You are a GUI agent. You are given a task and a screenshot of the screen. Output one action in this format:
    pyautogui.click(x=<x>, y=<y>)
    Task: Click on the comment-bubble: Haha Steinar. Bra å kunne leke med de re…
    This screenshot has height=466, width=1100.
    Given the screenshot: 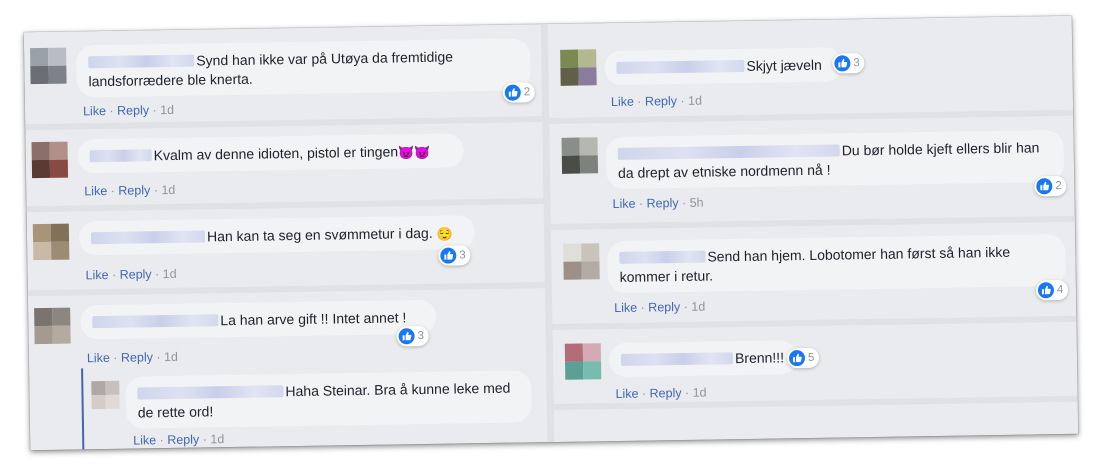 What is the action you would take?
    pyautogui.click(x=328, y=399)
    